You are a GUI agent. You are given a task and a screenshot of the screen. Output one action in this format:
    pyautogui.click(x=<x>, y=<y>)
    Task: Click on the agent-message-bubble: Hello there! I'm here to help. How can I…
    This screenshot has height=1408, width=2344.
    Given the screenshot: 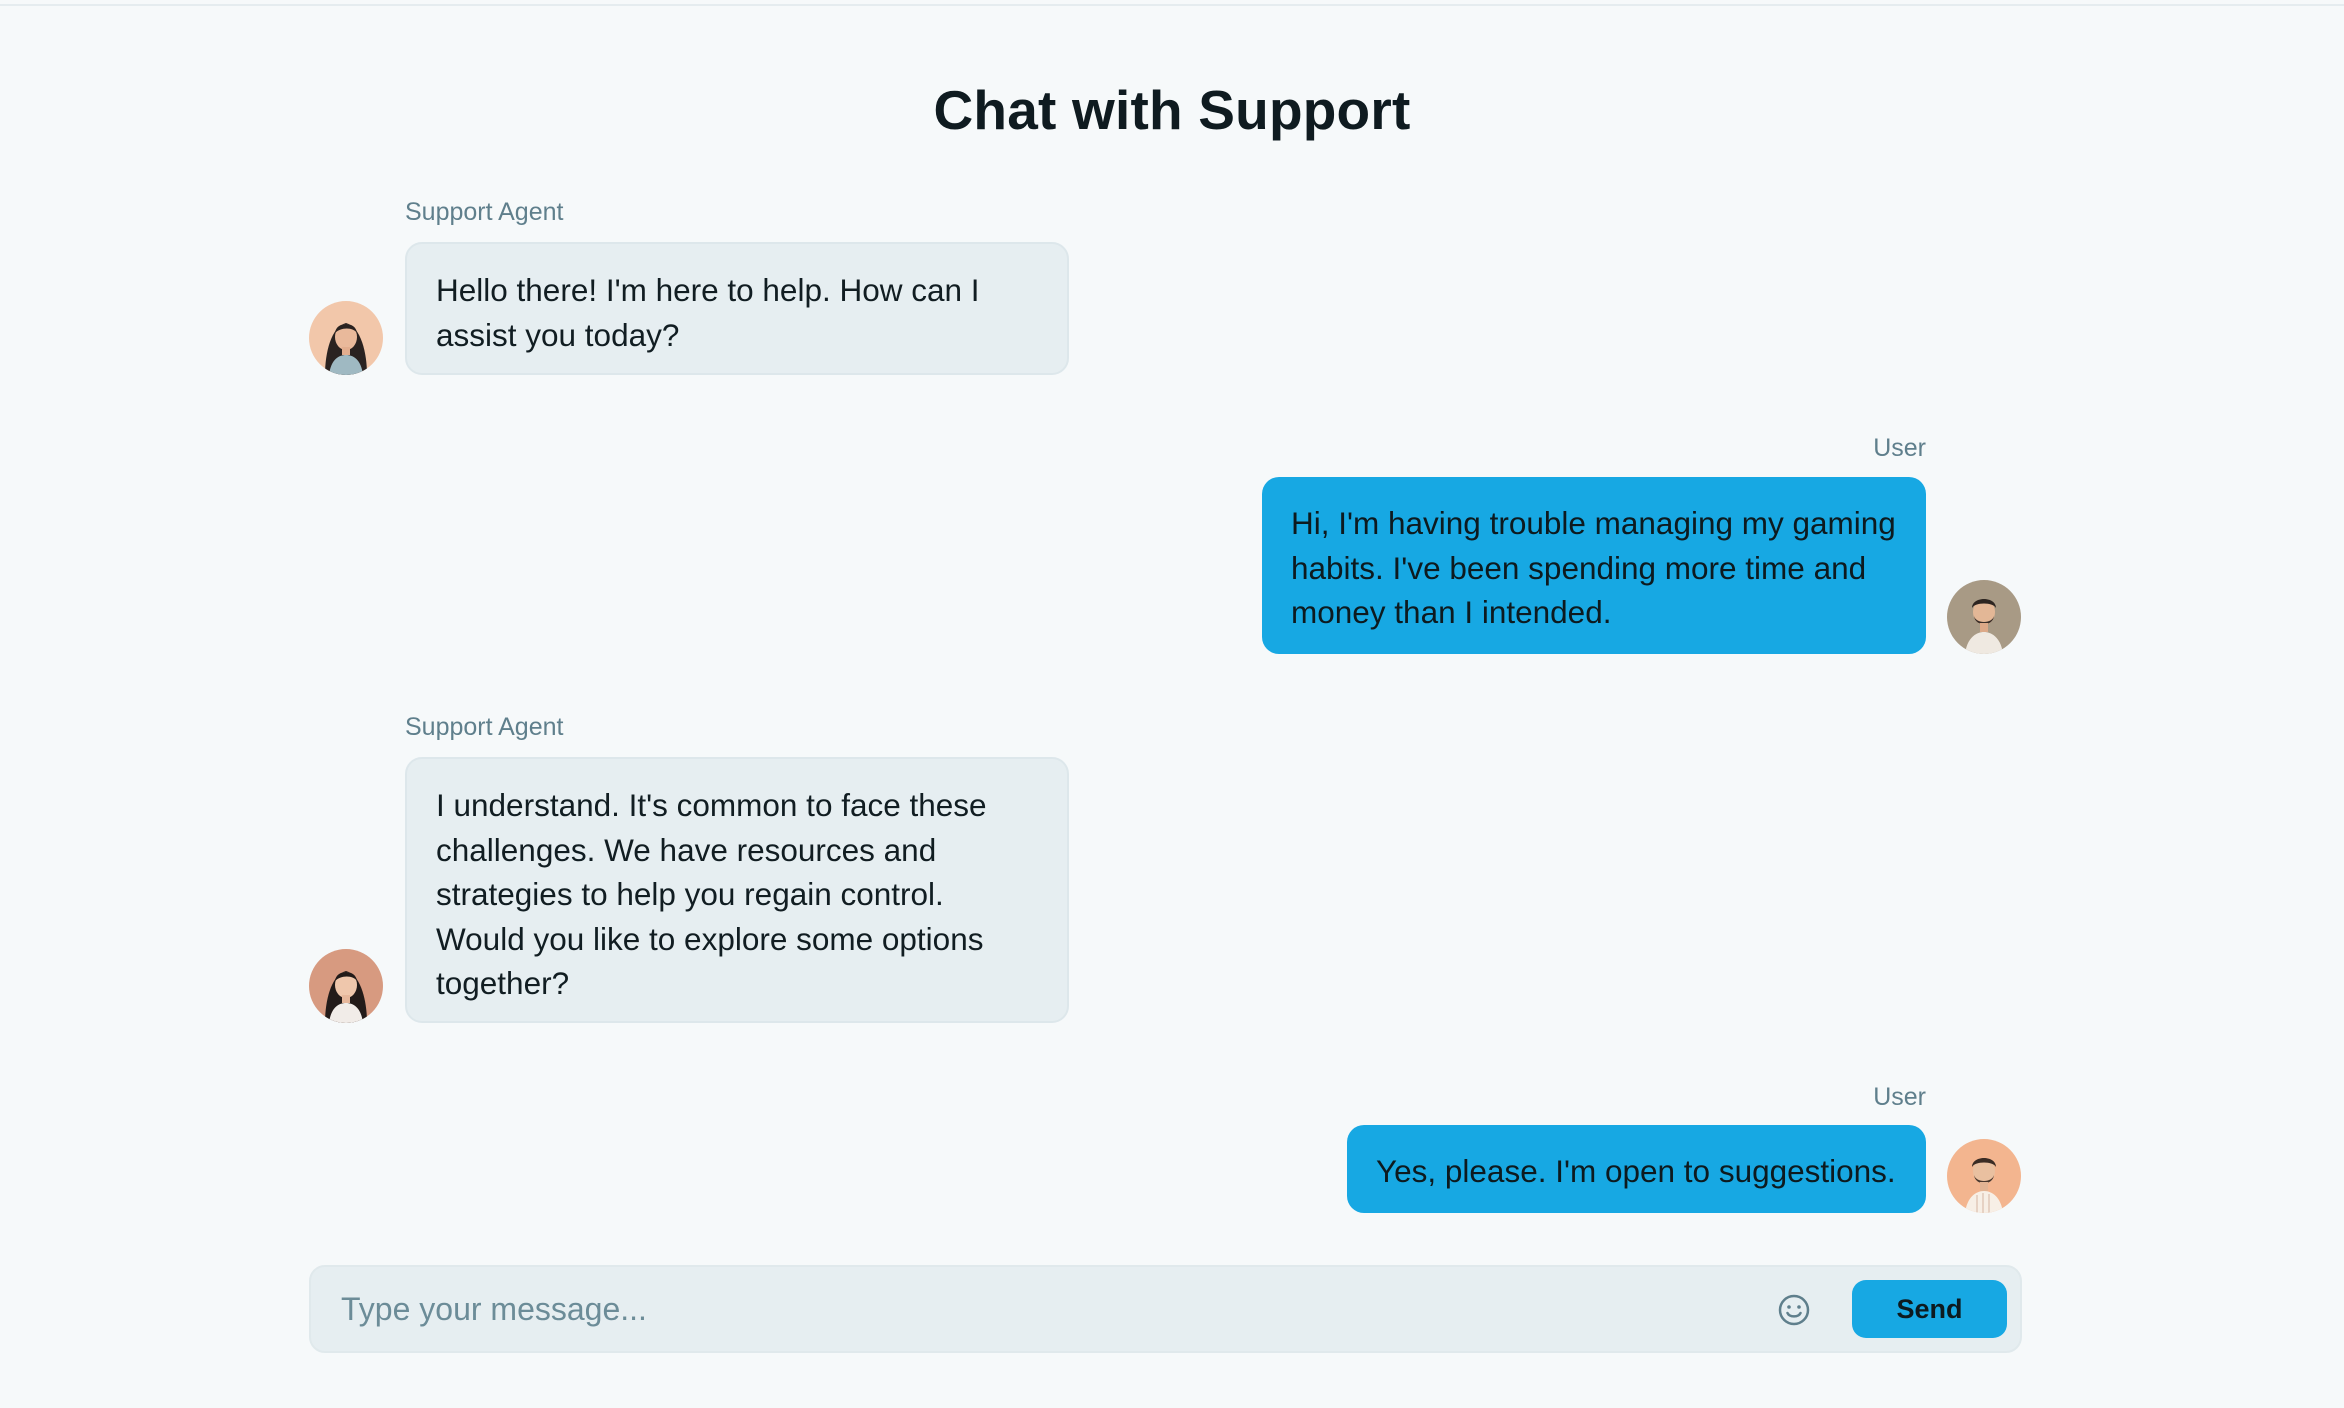 What is the action you would take?
    pyautogui.click(x=737, y=308)
    